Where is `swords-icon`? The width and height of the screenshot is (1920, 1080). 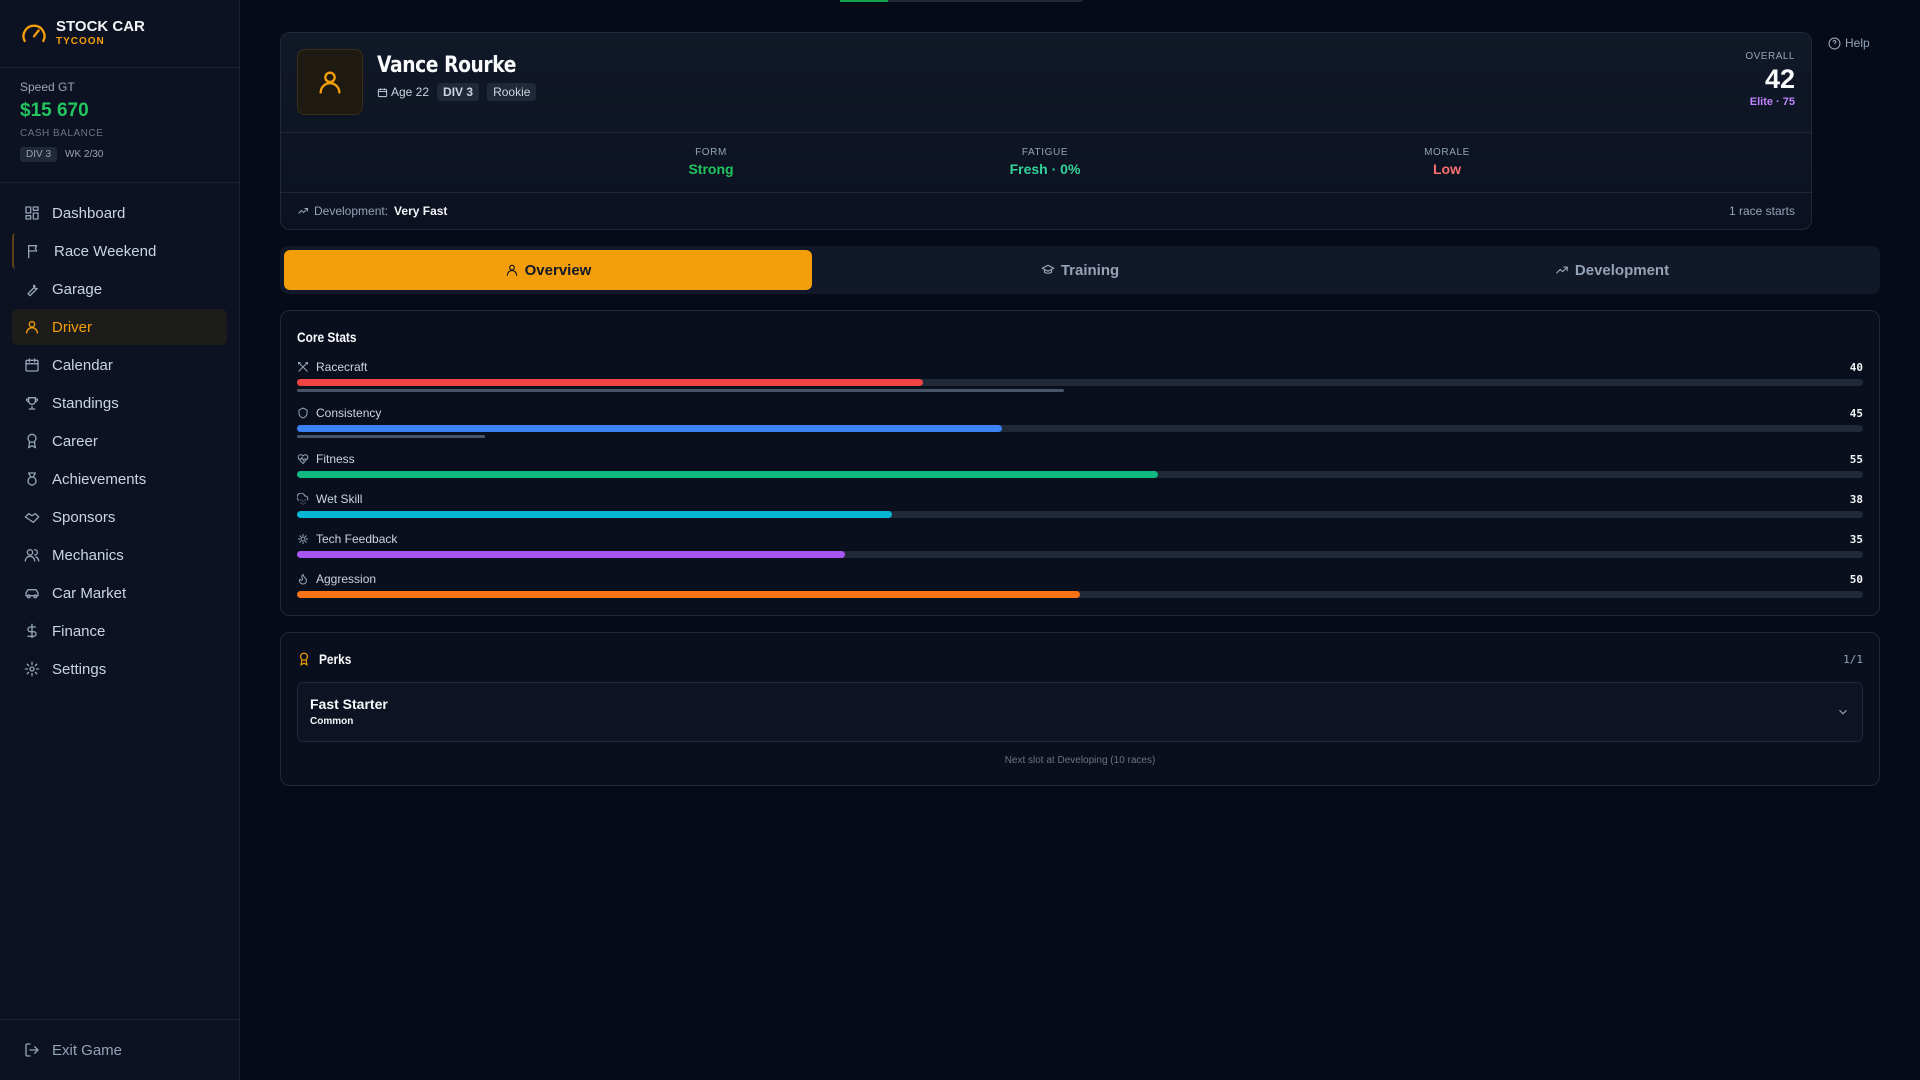 swords-icon is located at coordinates (303, 367).